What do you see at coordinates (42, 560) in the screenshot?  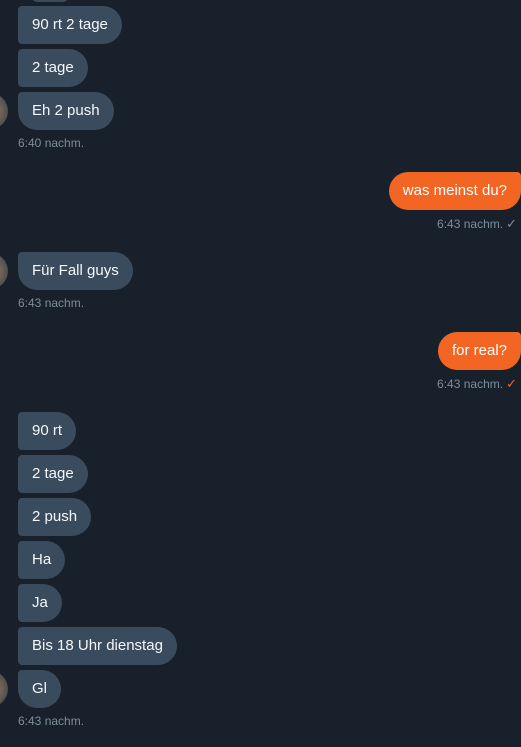 I see `incoming-message: Ha` at bounding box center [42, 560].